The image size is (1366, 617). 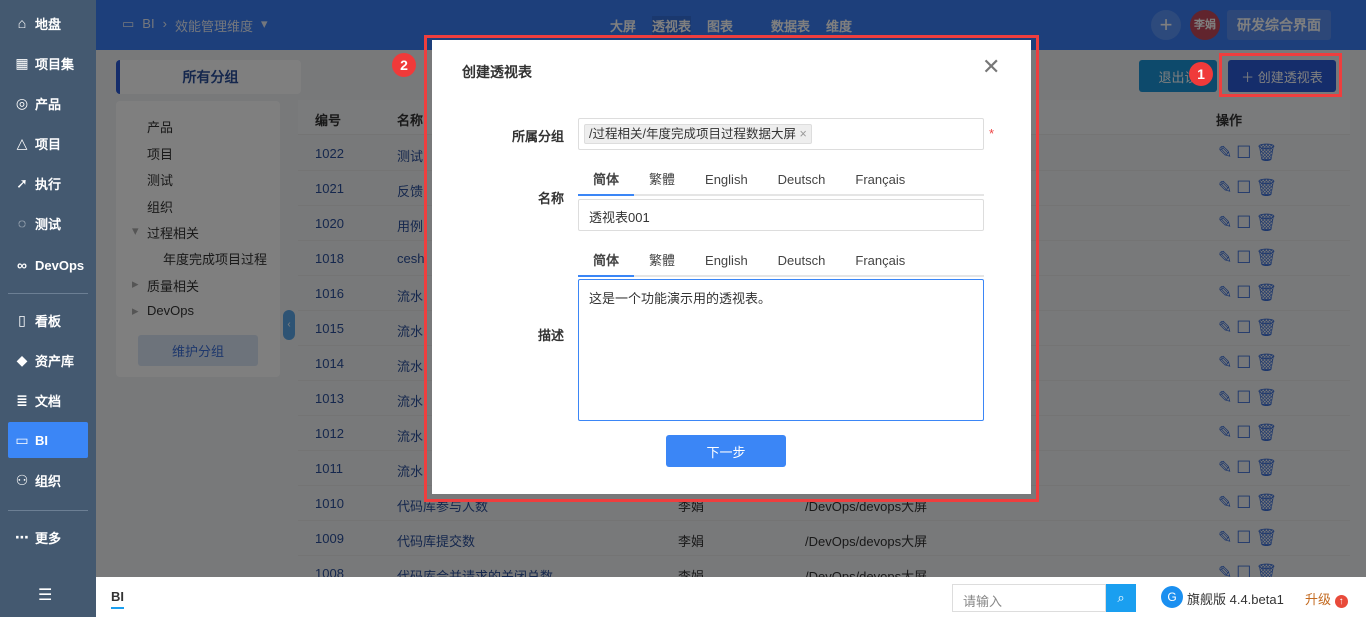 What do you see at coordinates (1235, 599) in the screenshot?
I see `edition-label: 旗舰版 4.4.beta1` at bounding box center [1235, 599].